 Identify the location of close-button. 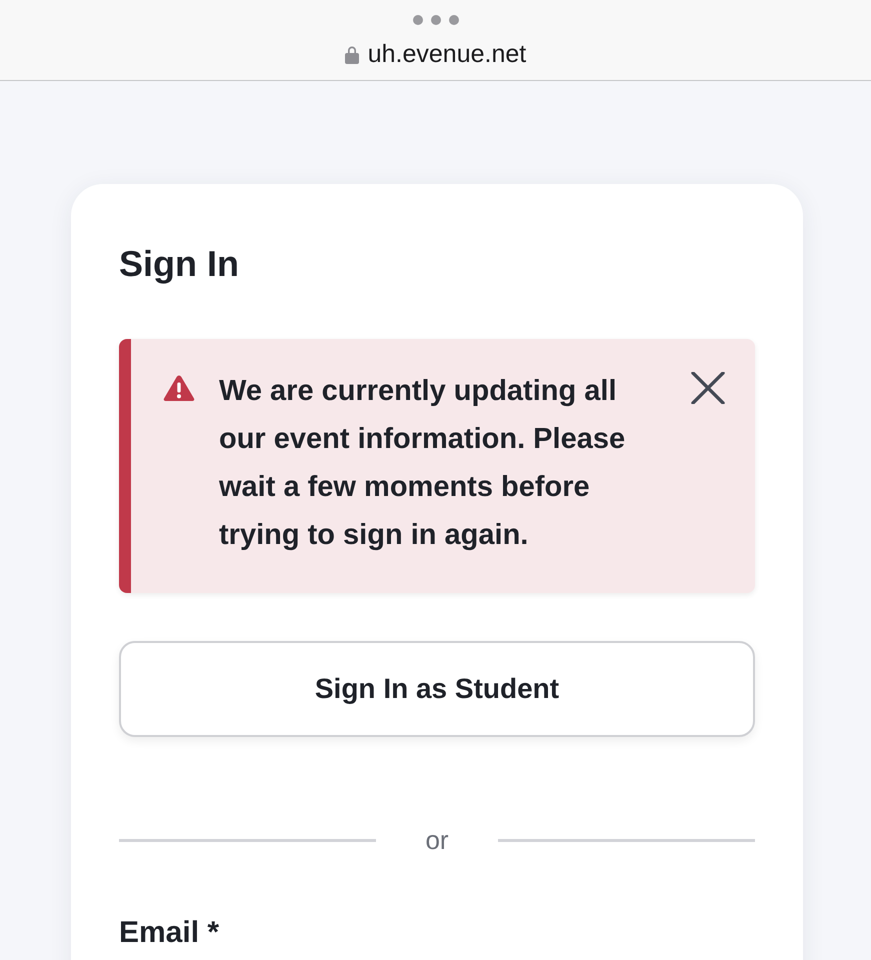
(708, 388).